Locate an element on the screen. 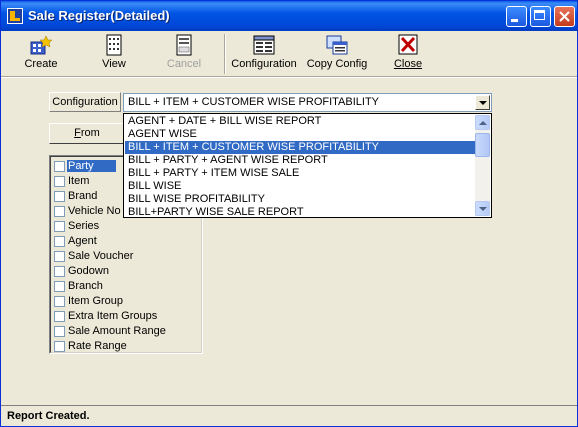 The image size is (578, 427). toolbar-divider is located at coordinates (289, 77).